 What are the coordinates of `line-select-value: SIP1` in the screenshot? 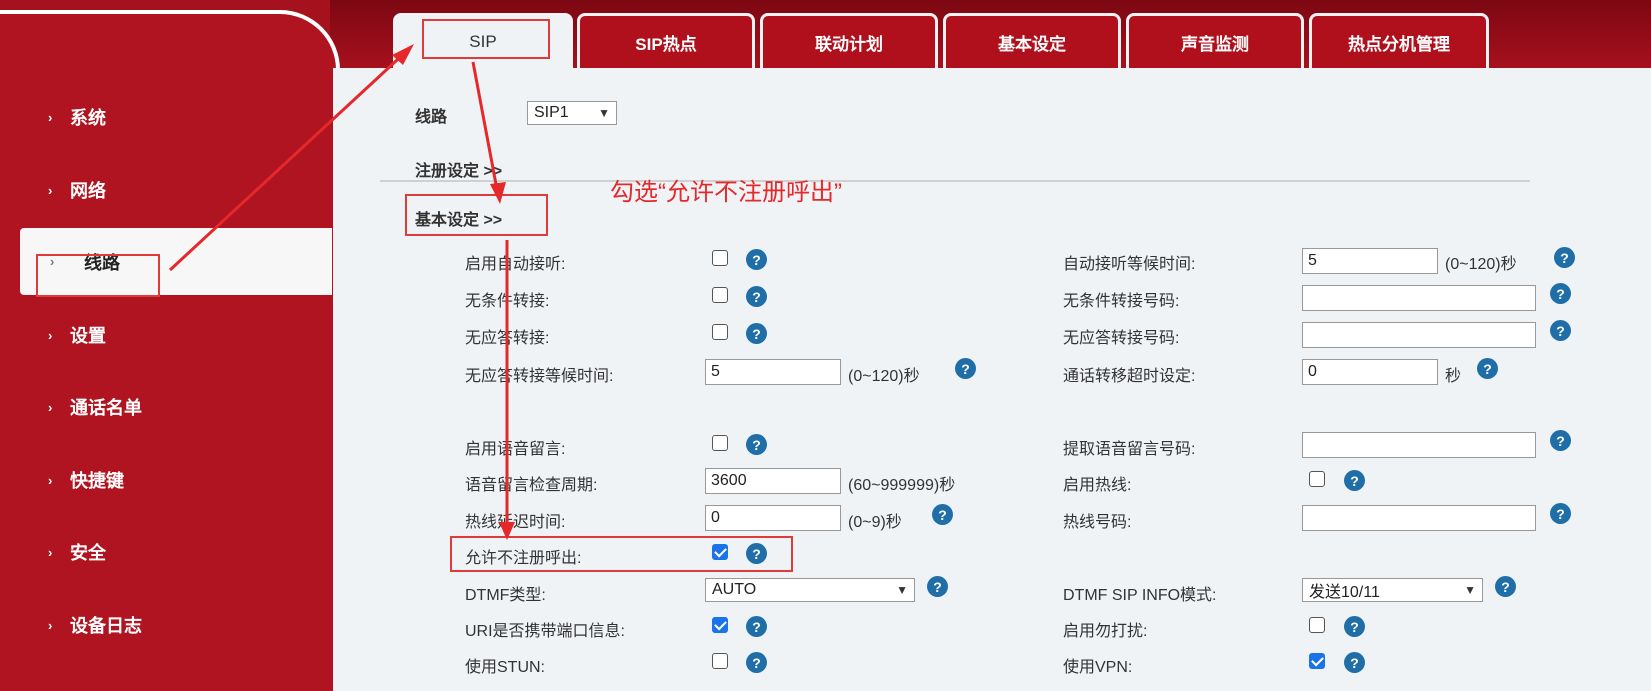 It's located at (551, 112).